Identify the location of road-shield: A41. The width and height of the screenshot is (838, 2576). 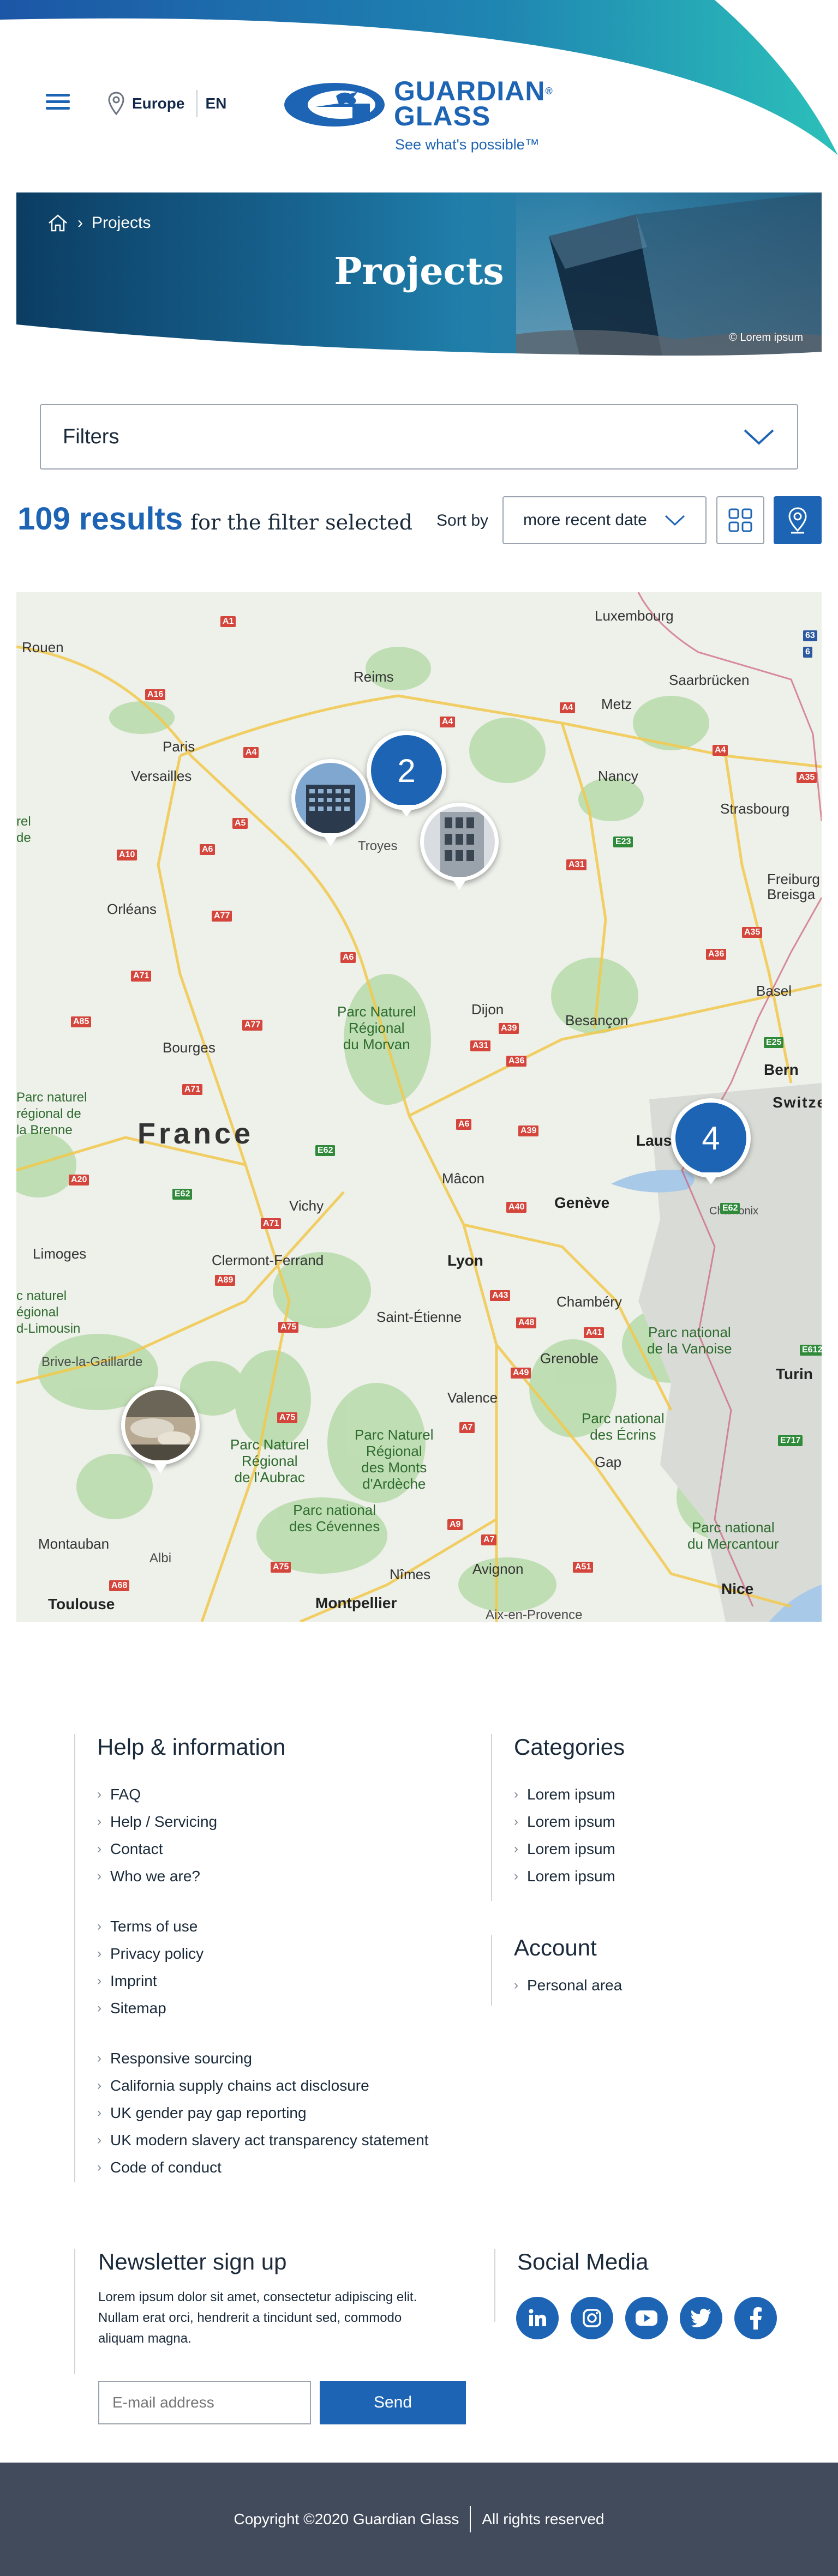
(594, 1332).